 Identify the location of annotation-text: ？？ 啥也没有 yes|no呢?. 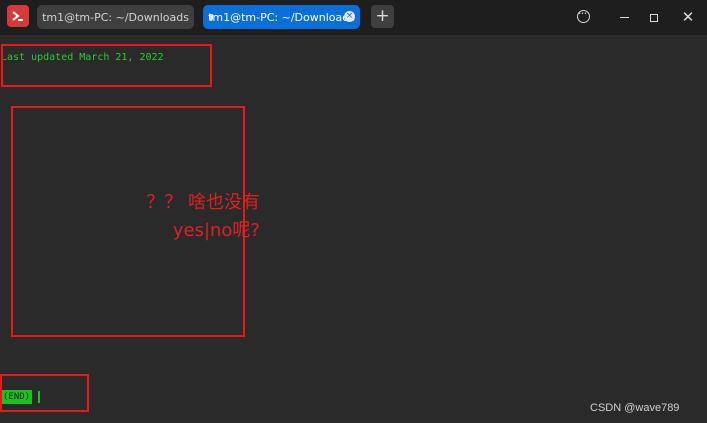
(190, 217).